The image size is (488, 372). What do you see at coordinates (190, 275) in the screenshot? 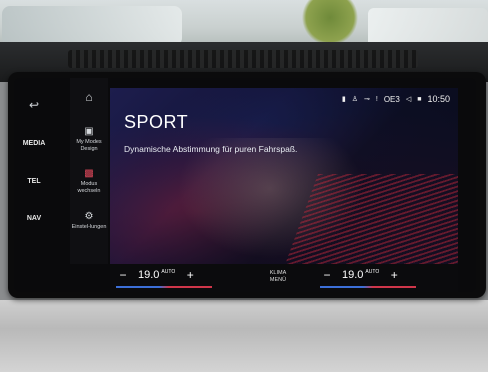
I see `driver-temp-plus-button: +` at bounding box center [190, 275].